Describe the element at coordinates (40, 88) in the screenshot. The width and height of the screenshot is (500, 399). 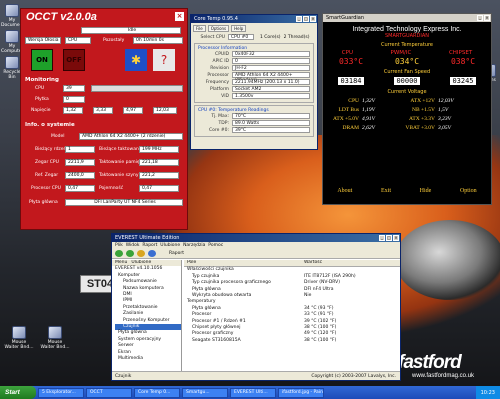
I see `cpu-label: CPU` at that location.